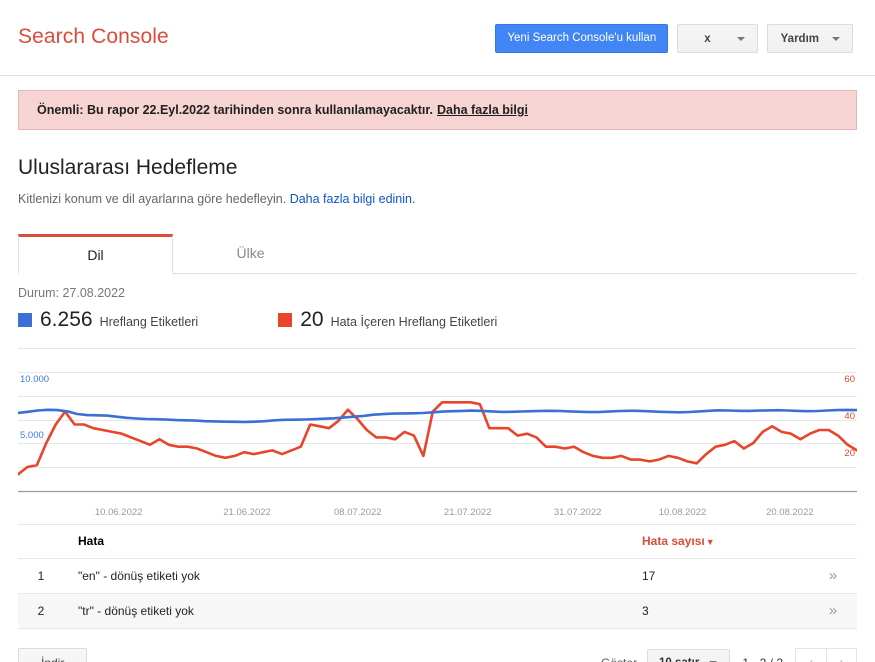  I want to click on legend-value-hreflang: 6.256, so click(66, 319).